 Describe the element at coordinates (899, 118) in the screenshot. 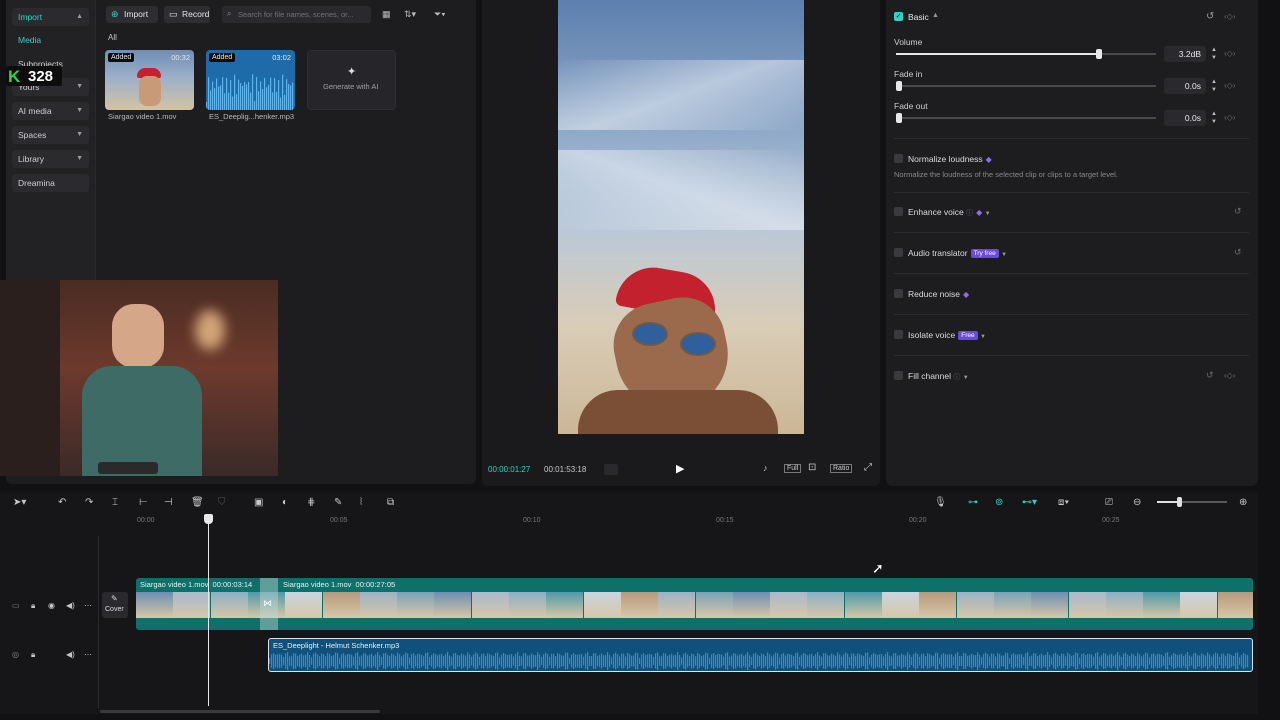

I see `fade-out-slider-handle` at that location.